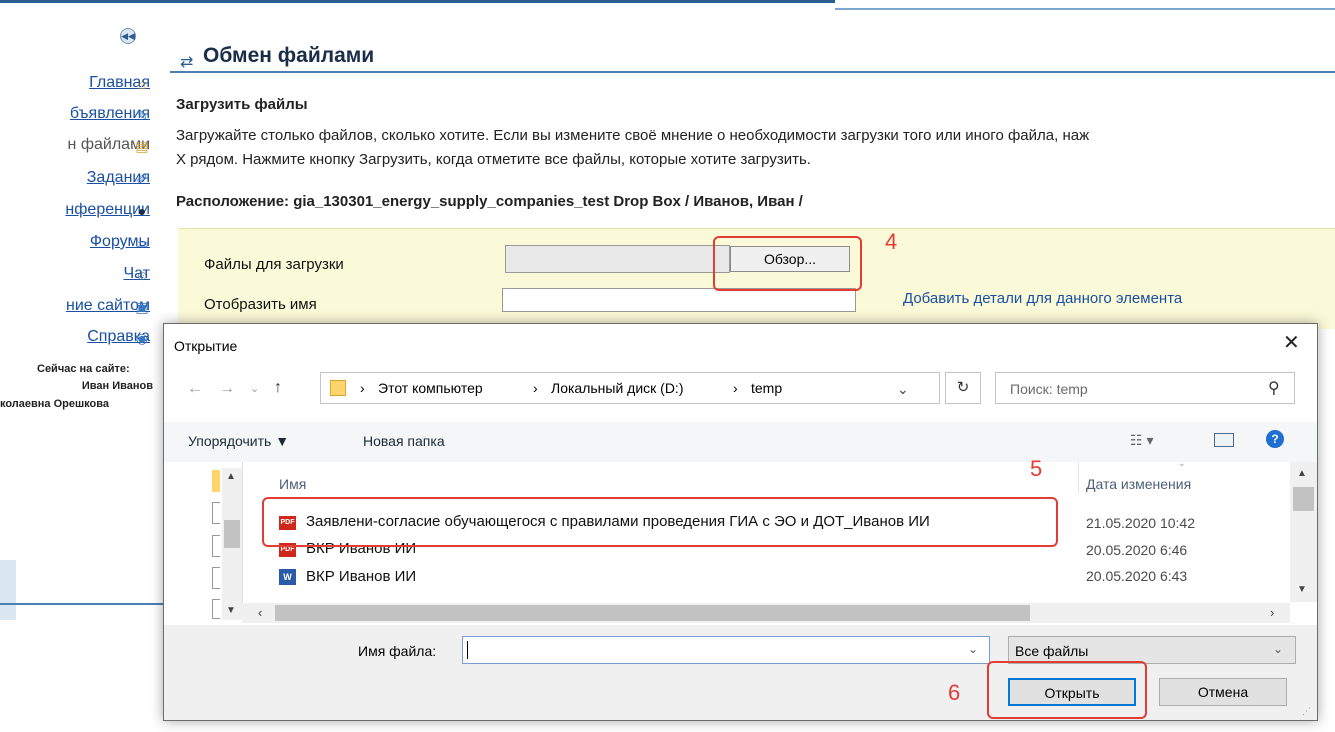 This screenshot has width=1335, height=732. Describe the element at coordinates (117, 386) in the screenshot. I see `online-user: Иван Иванов` at that location.